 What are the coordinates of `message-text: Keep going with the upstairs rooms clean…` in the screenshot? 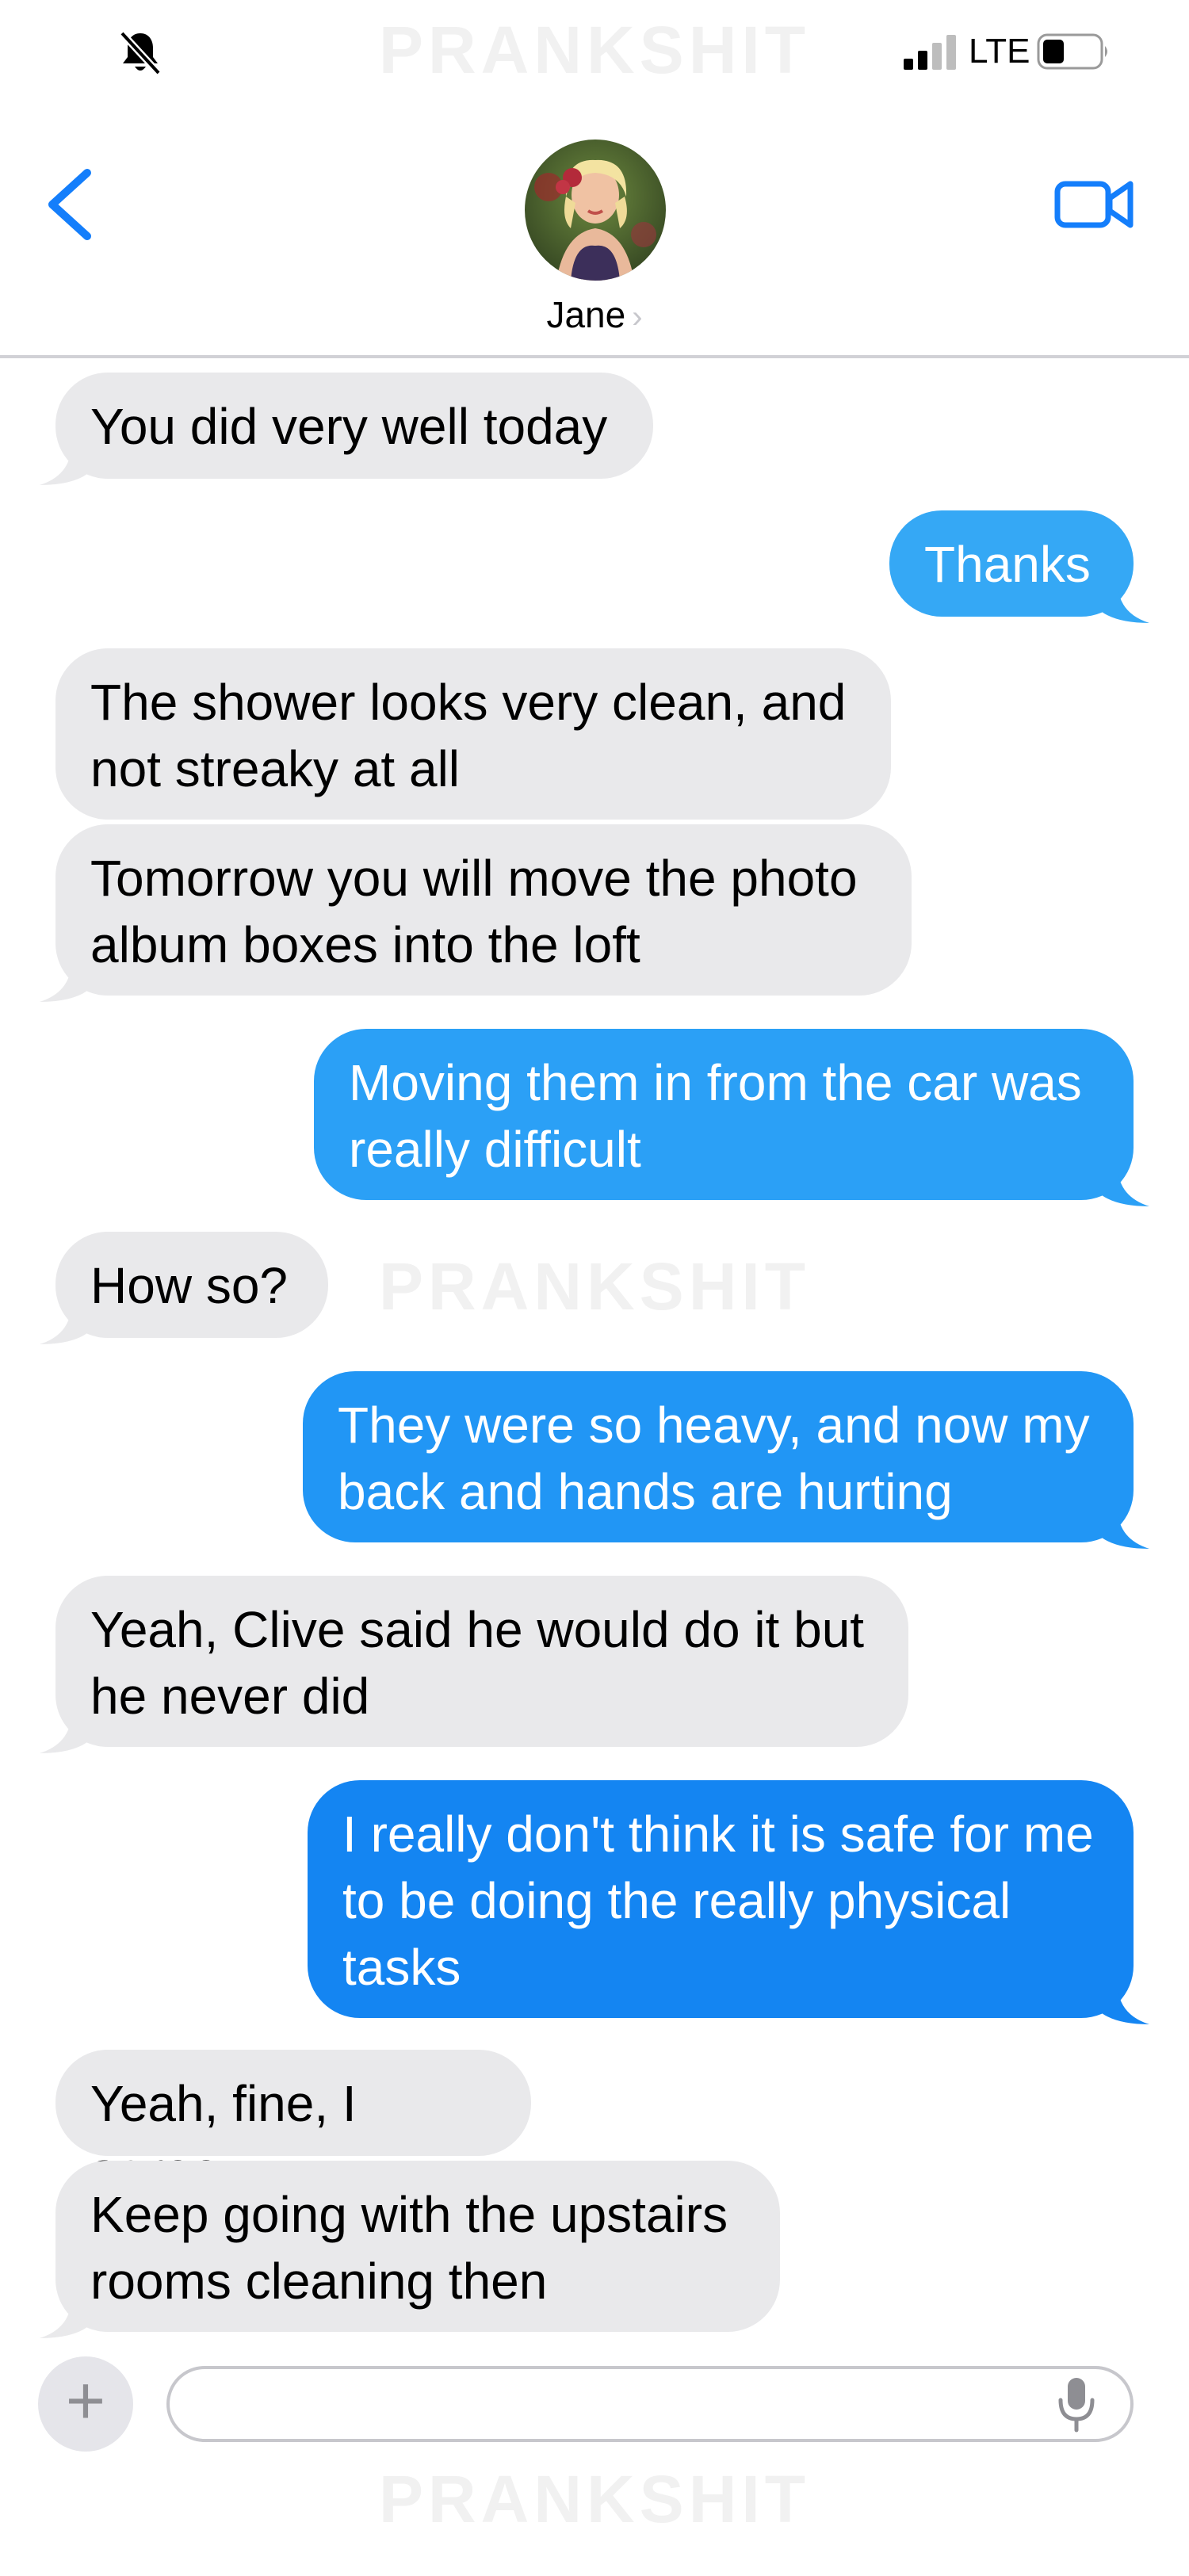 It's located at (409, 2248).